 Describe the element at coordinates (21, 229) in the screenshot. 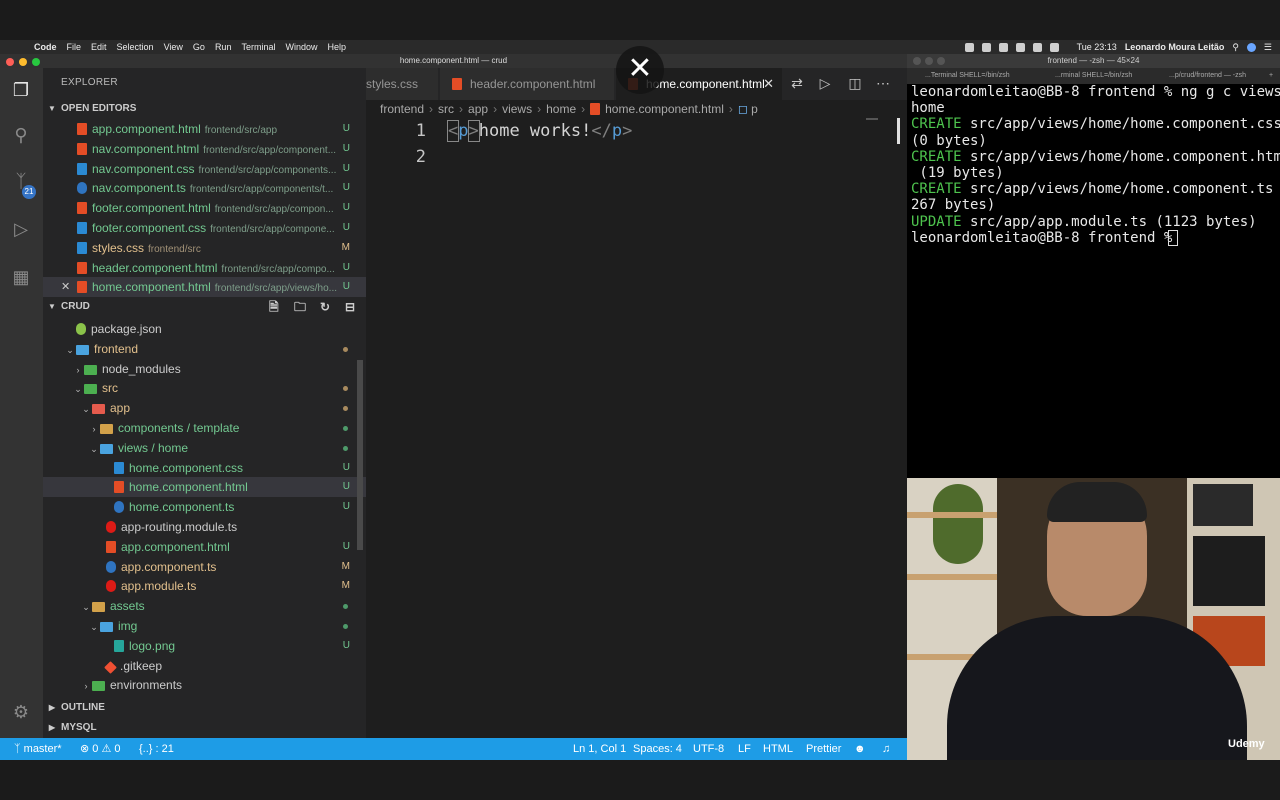

I see `run-debug-icon: ▷` at that location.